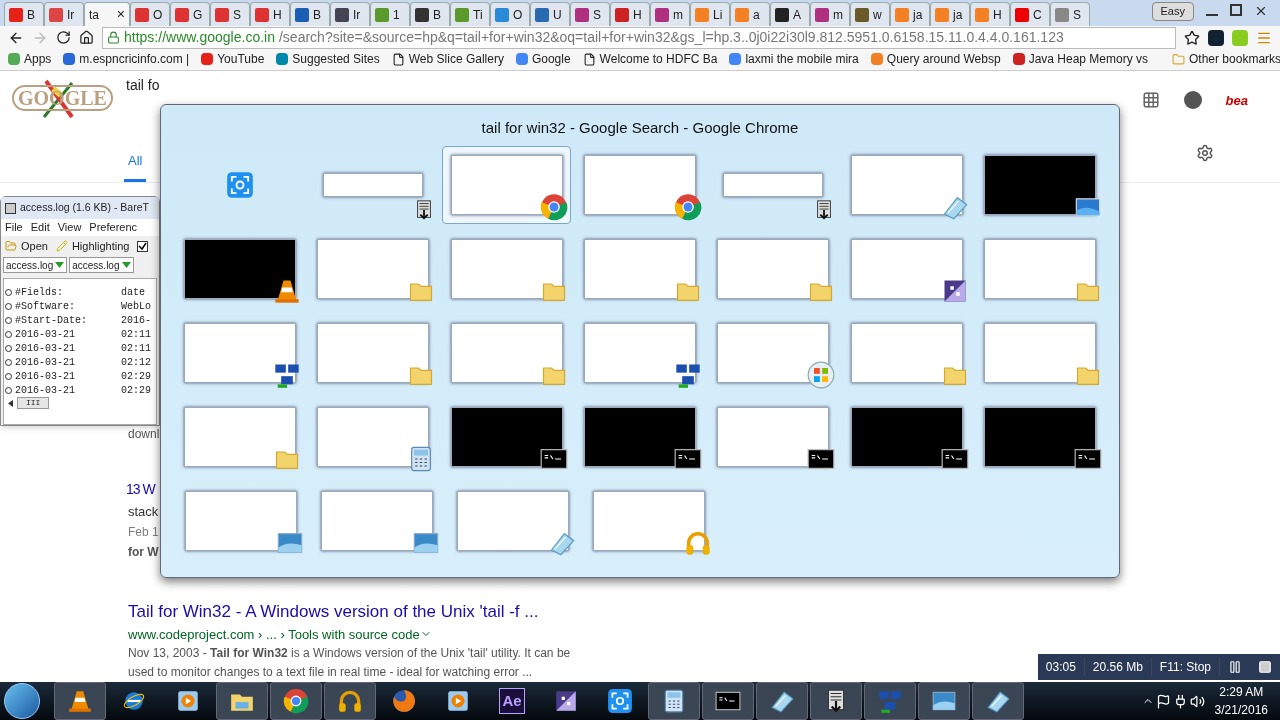 This screenshot has height=720, width=1280. I want to click on browser-tab: A, so click(790, 14).